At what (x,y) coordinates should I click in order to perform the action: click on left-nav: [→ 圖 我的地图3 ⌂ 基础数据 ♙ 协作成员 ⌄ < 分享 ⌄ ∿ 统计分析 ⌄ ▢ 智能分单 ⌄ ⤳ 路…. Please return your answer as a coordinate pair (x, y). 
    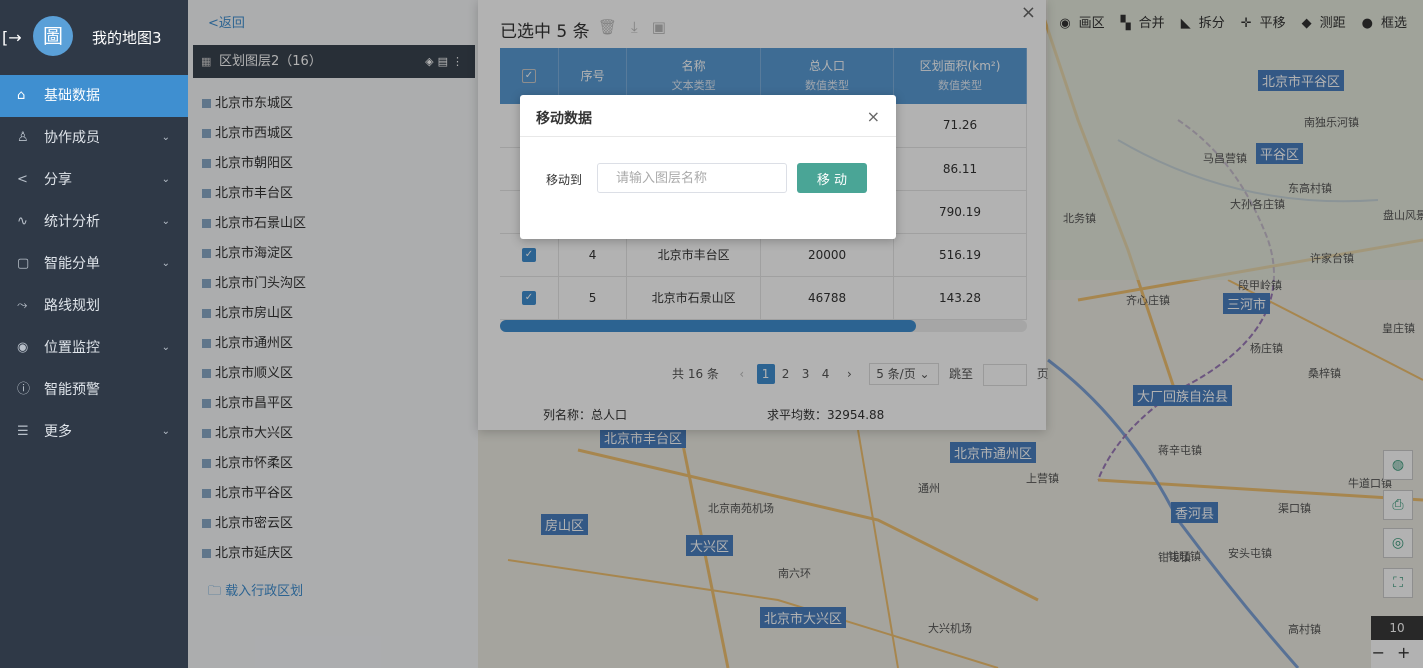
    Looking at the image, I should click on (94, 334).